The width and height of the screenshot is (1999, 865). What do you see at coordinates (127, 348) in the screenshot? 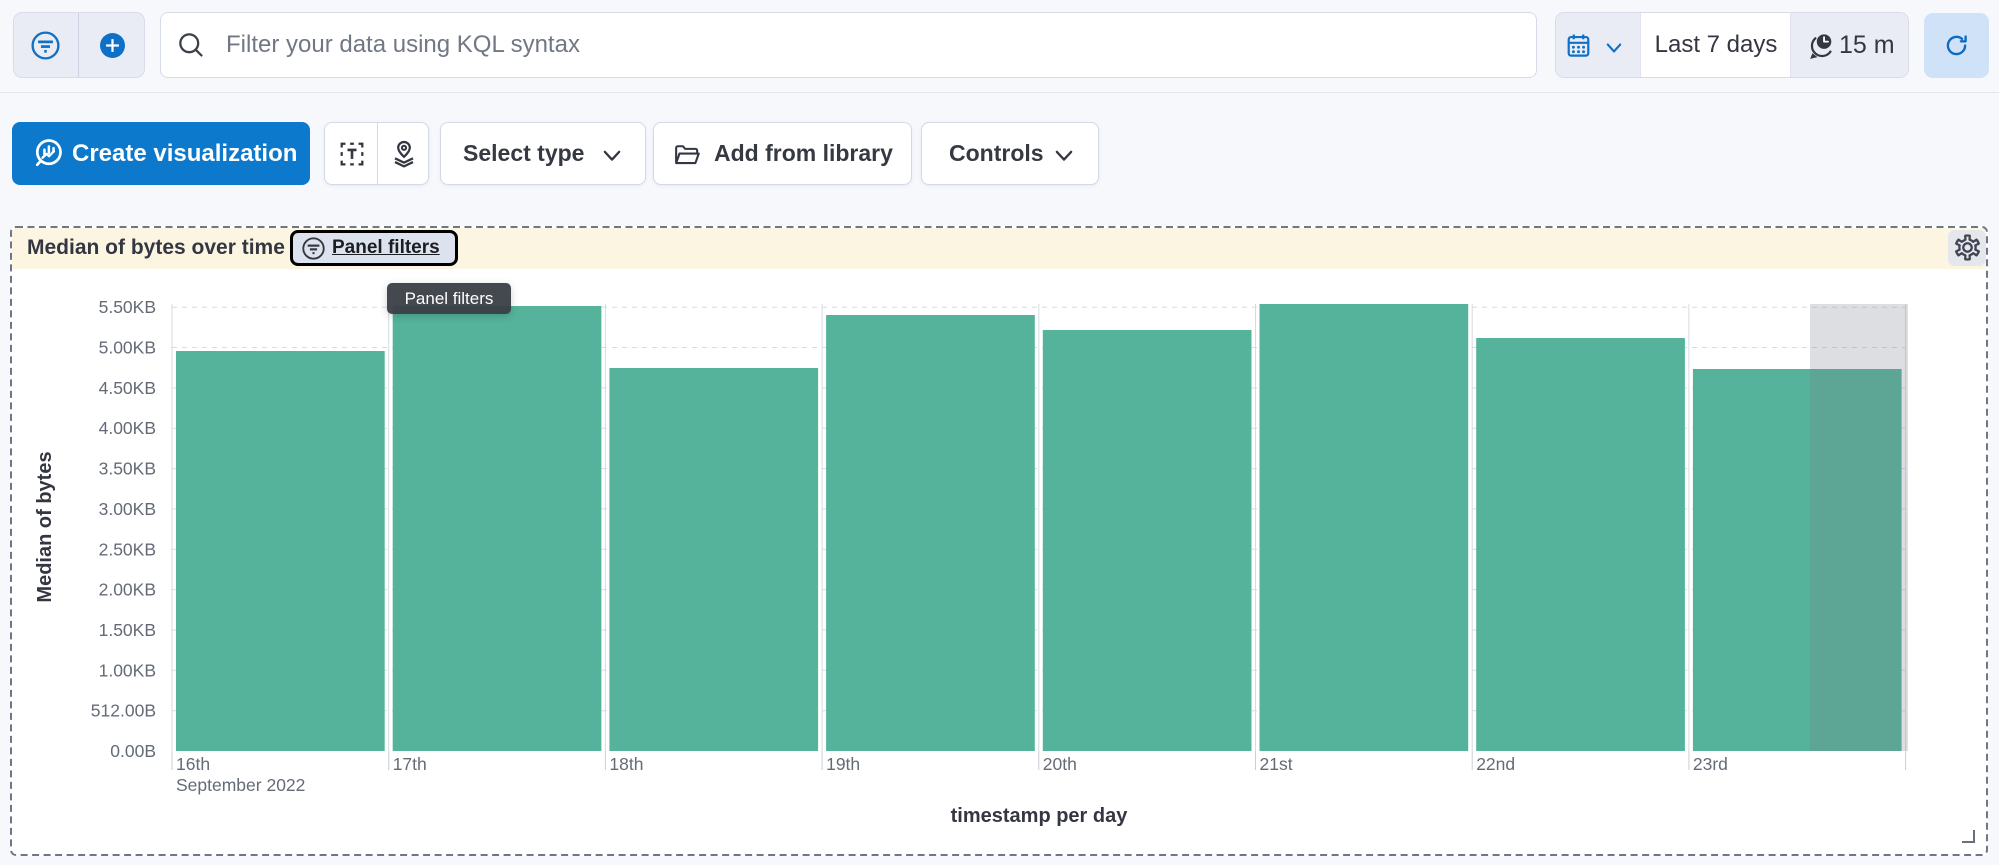
I see `svg-text: 5.00KB` at bounding box center [127, 348].